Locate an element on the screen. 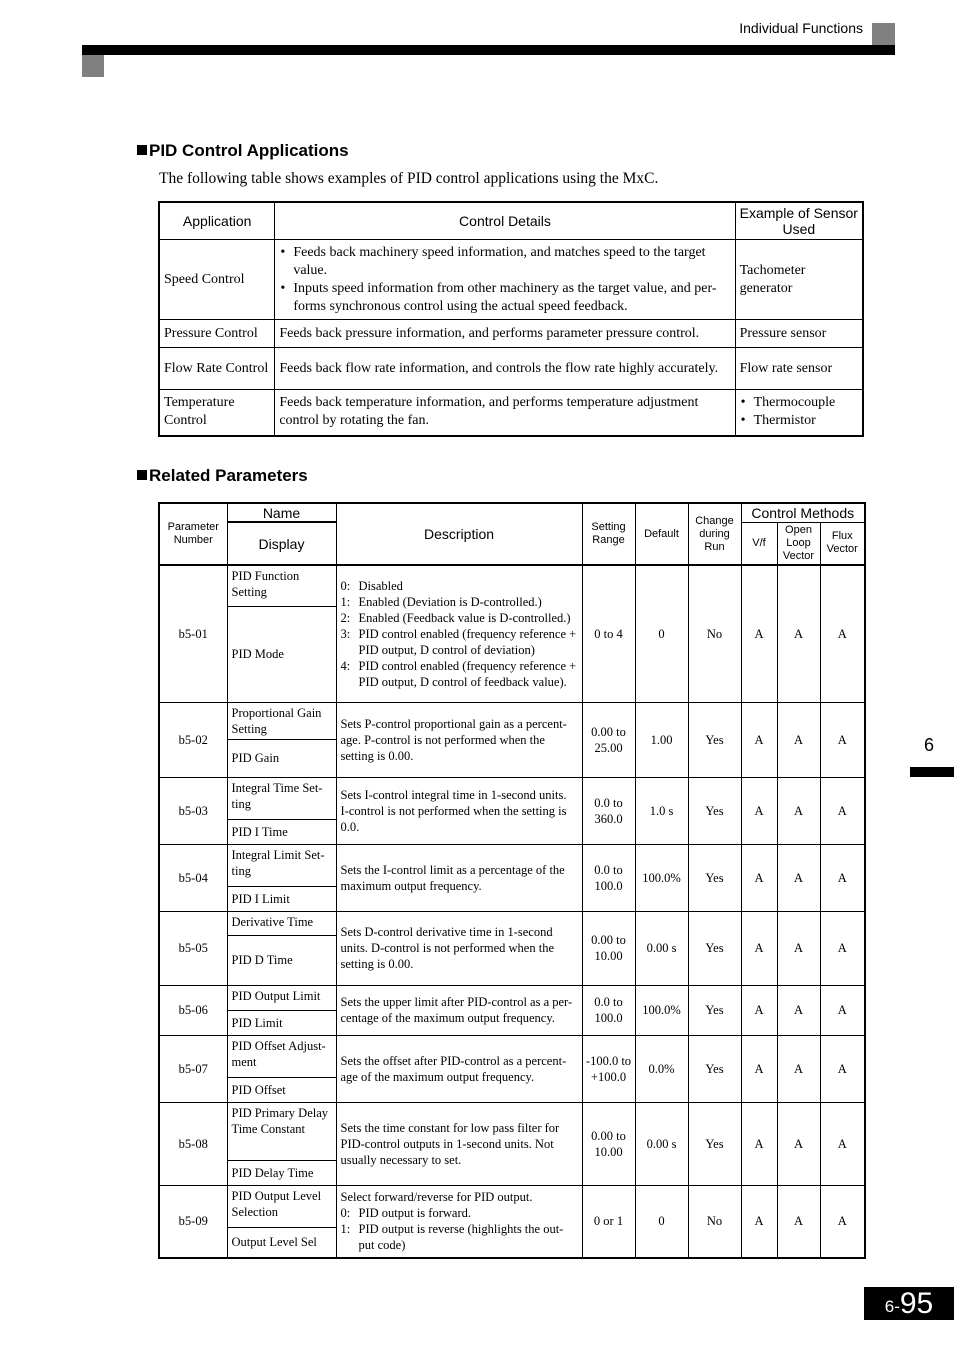  default-cell: 1.0 s is located at coordinates (661, 810).